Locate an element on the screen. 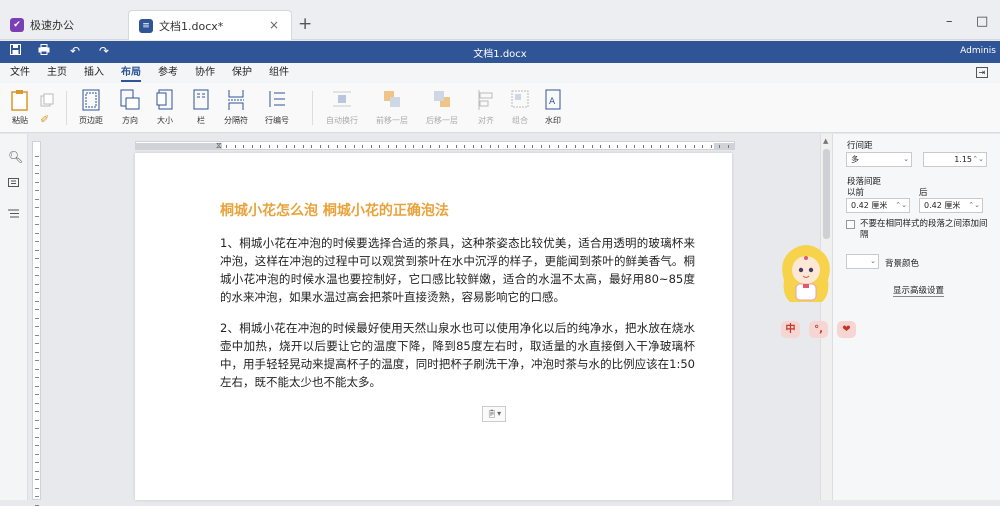  user-name: Adminis is located at coordinates (978, 51).